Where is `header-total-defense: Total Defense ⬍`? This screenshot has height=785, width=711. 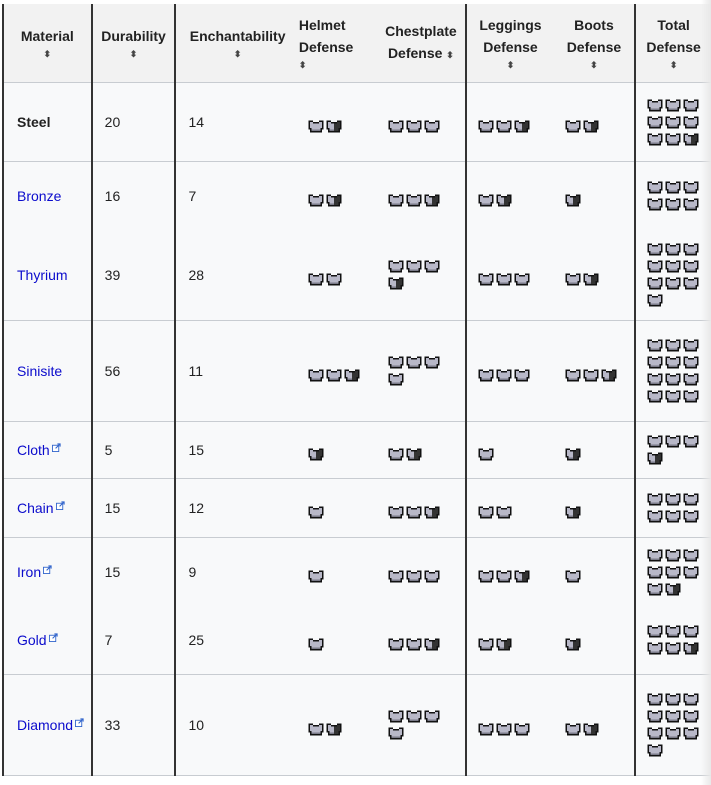
header-total-defense: Total Defense ⬍ is located at coordinates (672, 43).